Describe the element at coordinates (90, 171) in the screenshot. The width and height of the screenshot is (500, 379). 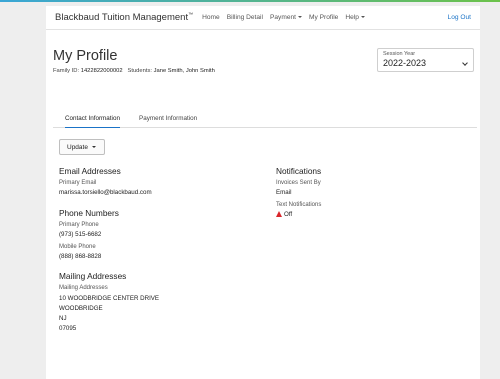
I see `email-heading: Email Addresses` at that location.